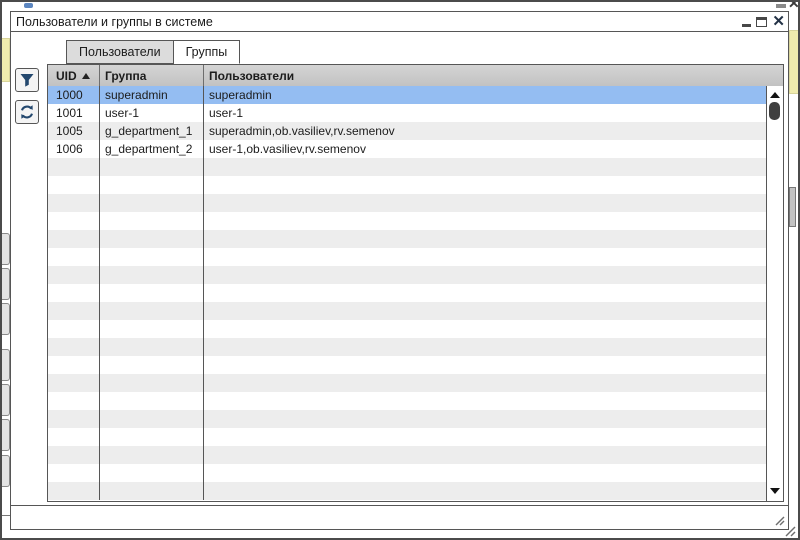  Describe the element at coordinates (152, 113) in the screenshot. I see `table-cell: user-1` at that location.